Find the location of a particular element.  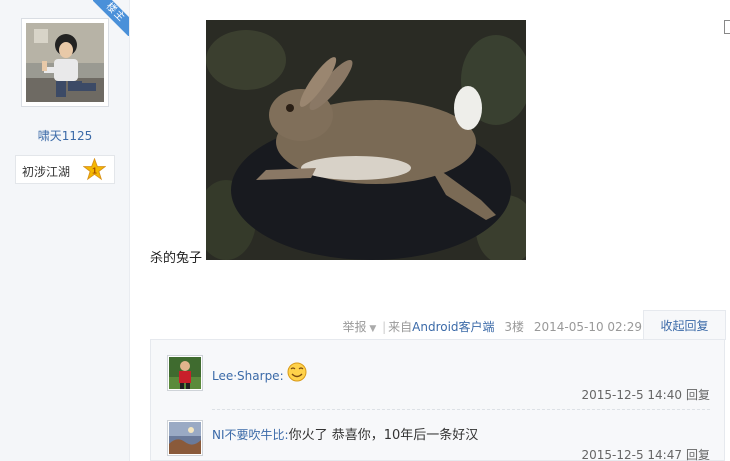

floor-number: 3楼 is located at coordinates (514, 327).